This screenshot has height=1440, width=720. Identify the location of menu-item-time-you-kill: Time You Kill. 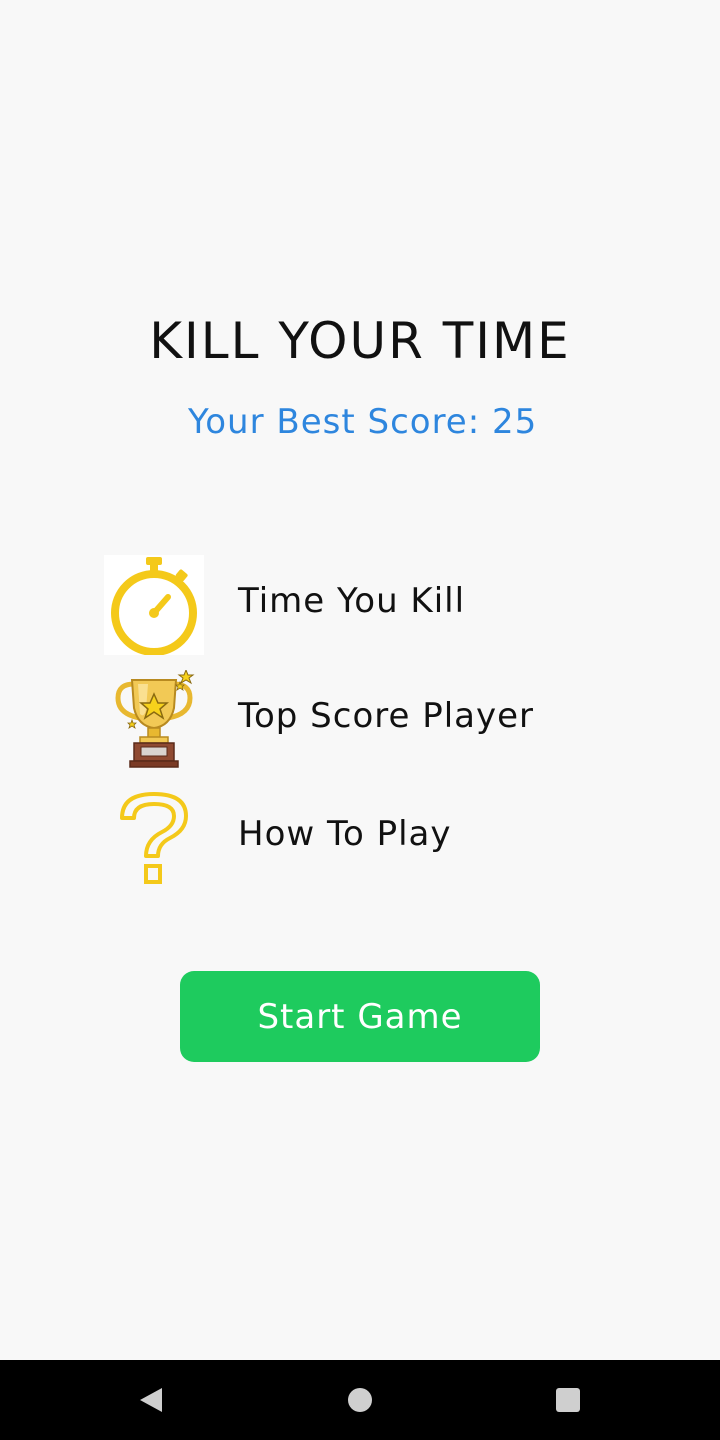
(364, 605).